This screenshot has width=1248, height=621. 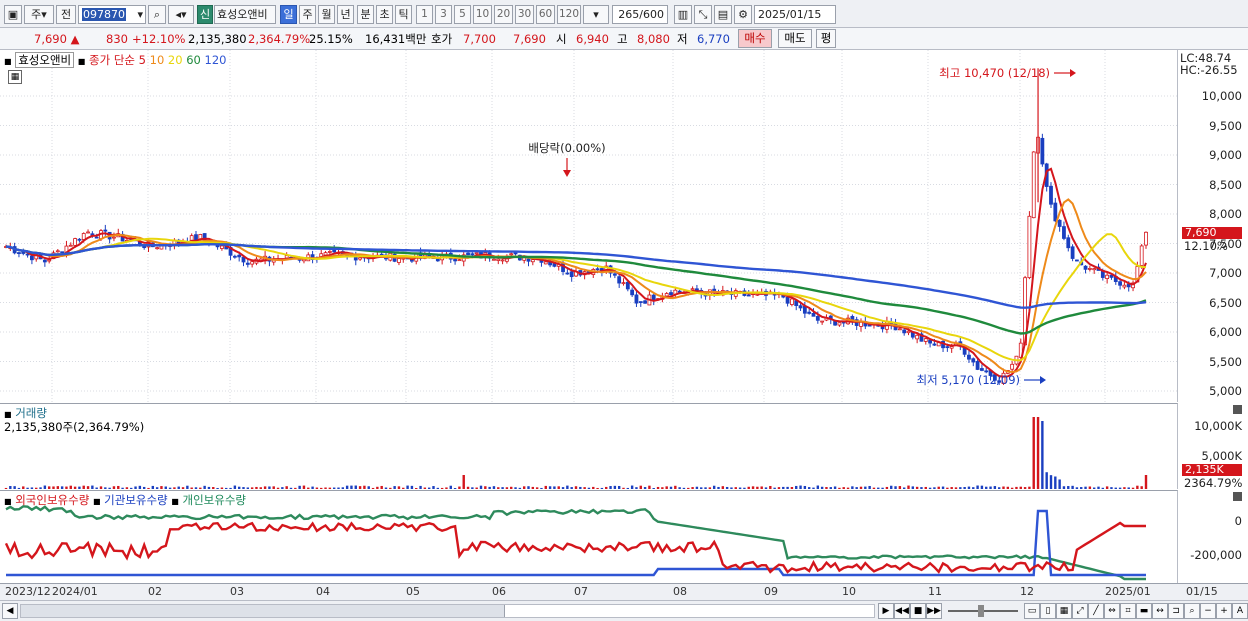 I want to click on zoom-slider-handle, so click(x=981, y=611).